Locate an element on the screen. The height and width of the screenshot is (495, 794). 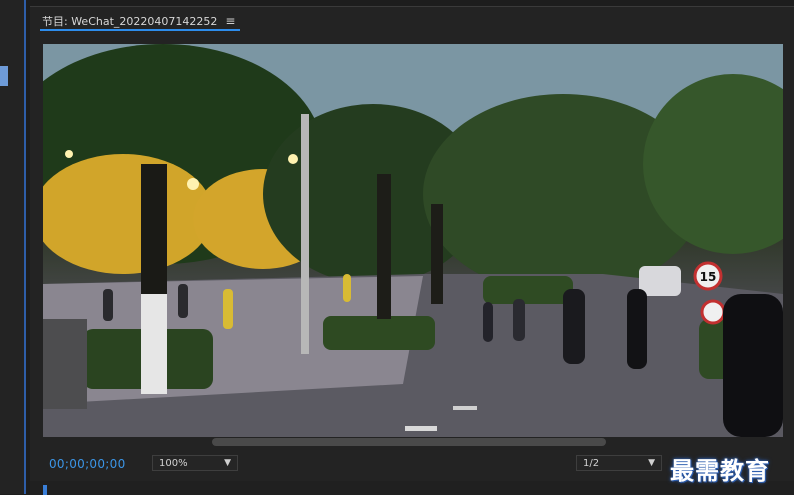
hamburger-menu-icon: ≡ is located at coordinates (230, 21).